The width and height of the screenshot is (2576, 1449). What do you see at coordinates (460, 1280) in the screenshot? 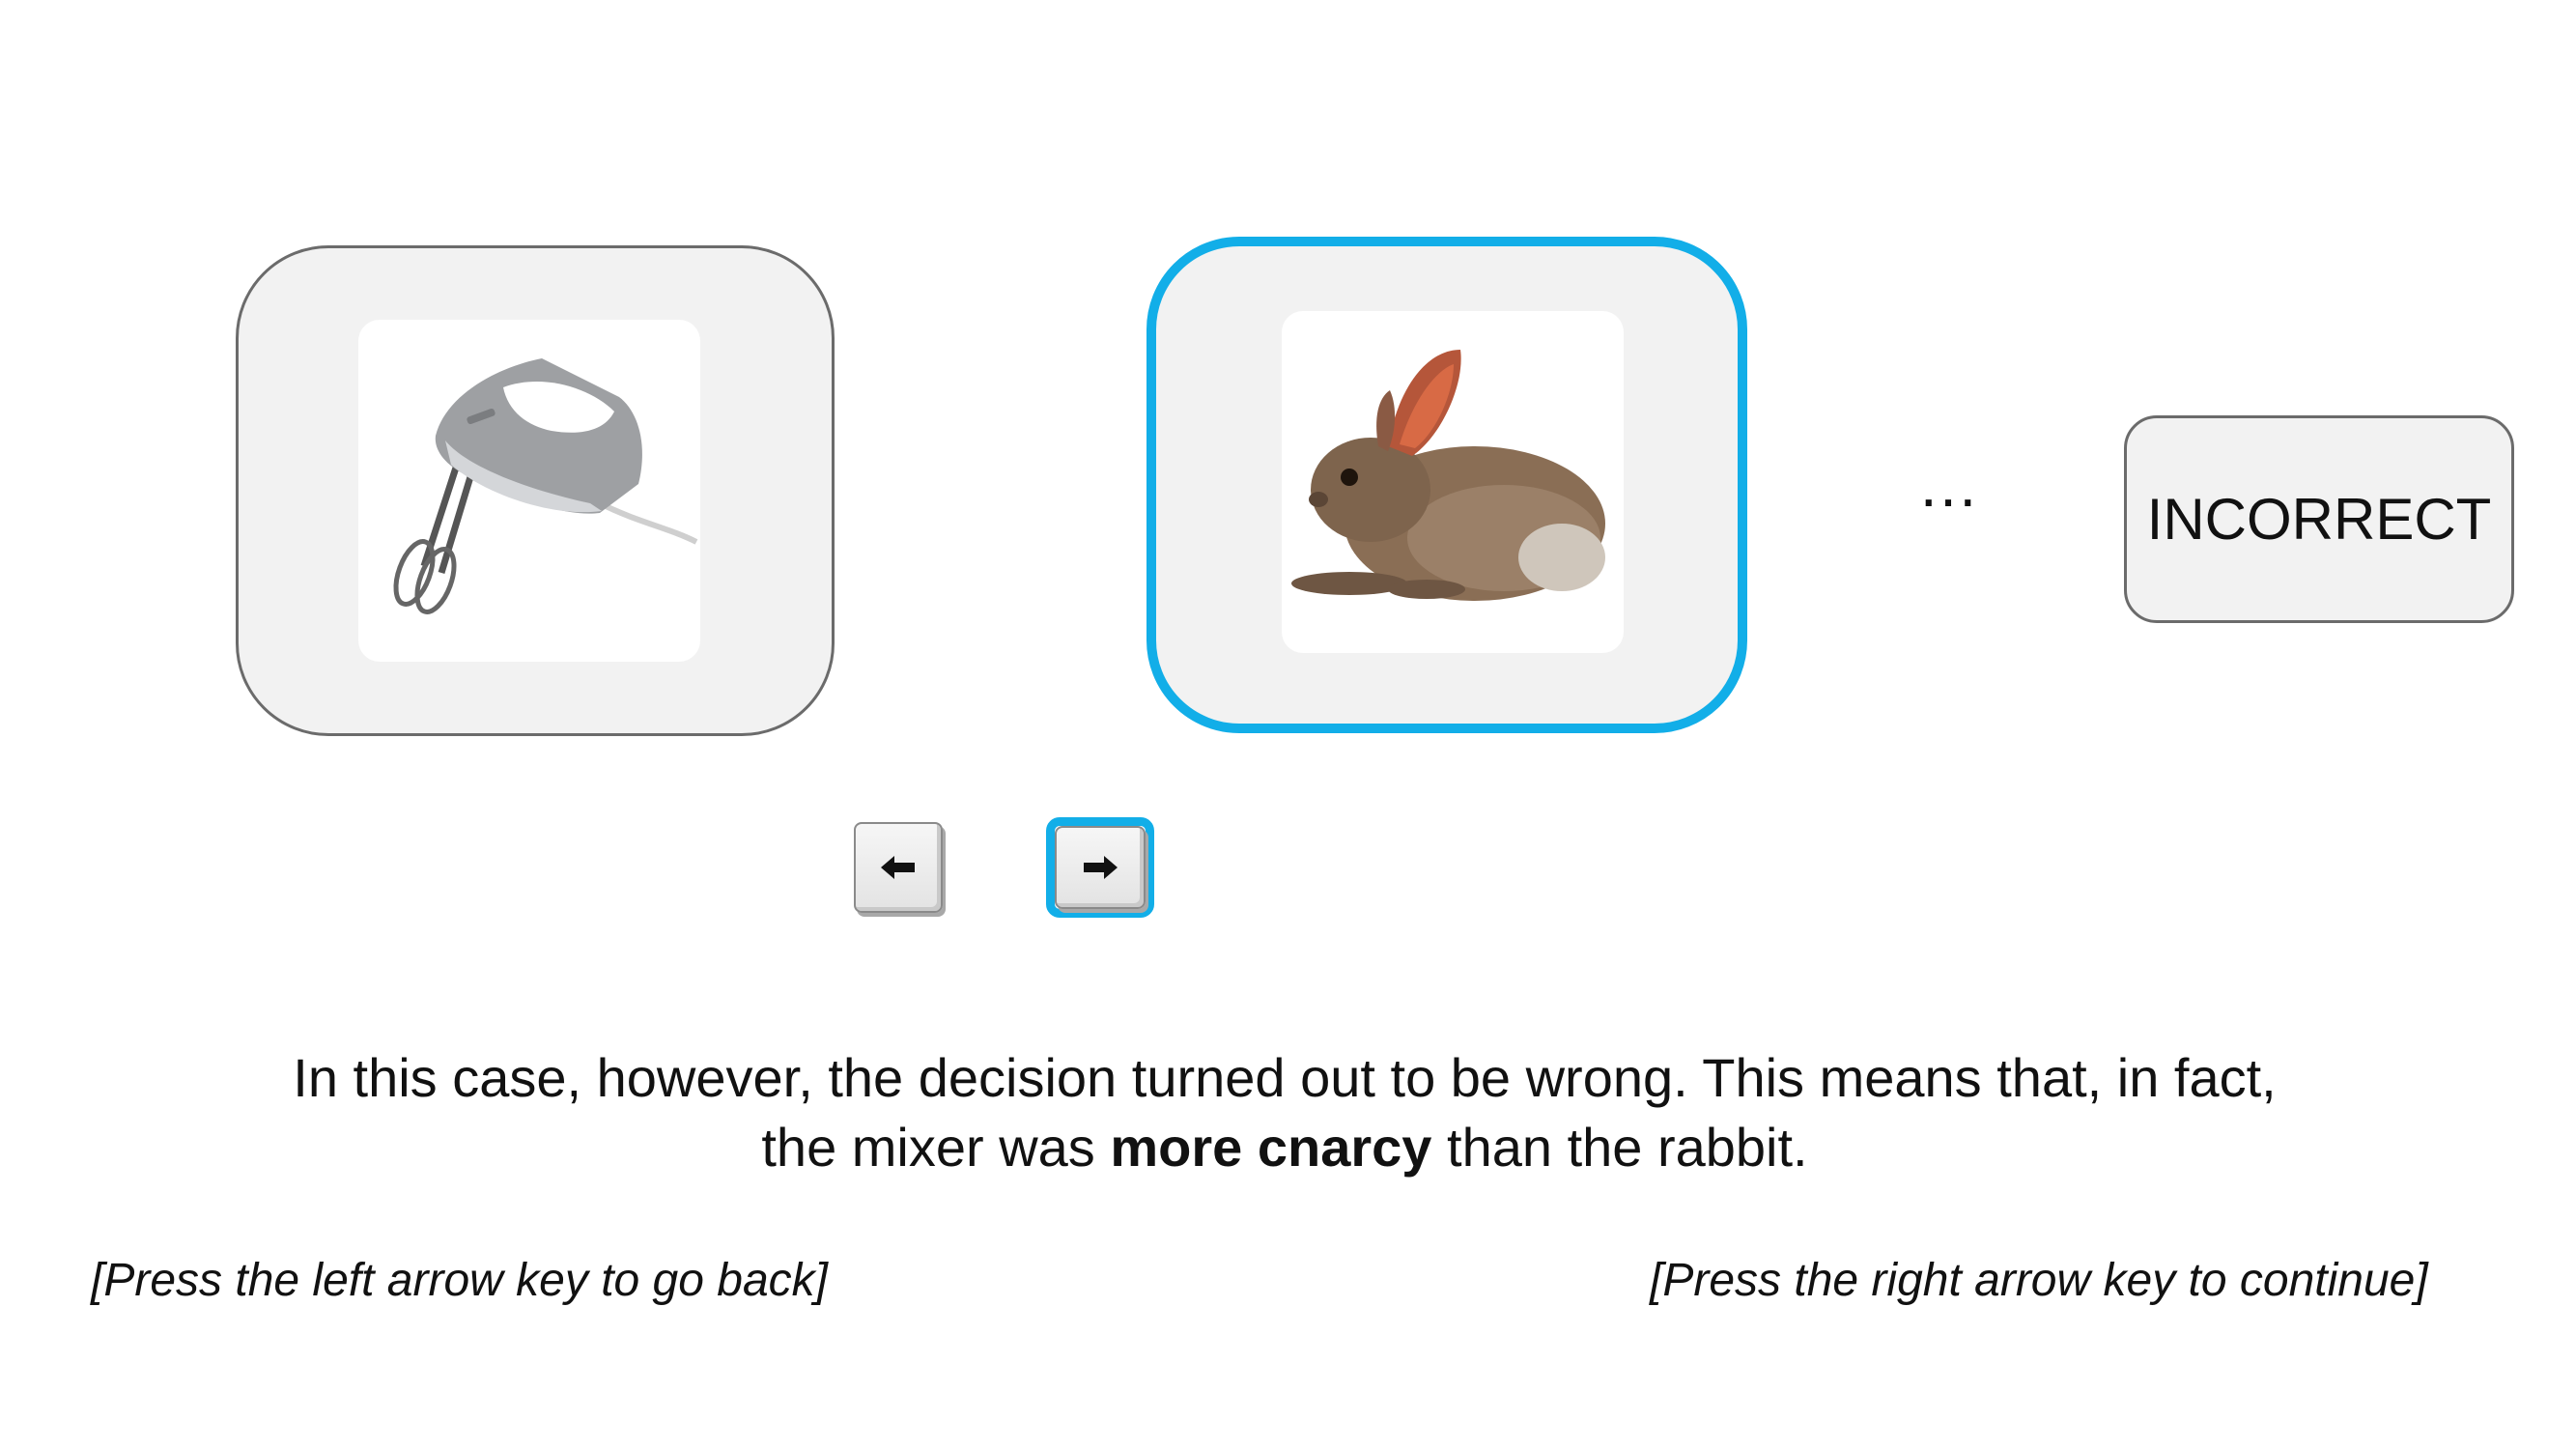
I see `back-hint: [Press the left arrow key to go back]` at bounding box center [460, 1280].